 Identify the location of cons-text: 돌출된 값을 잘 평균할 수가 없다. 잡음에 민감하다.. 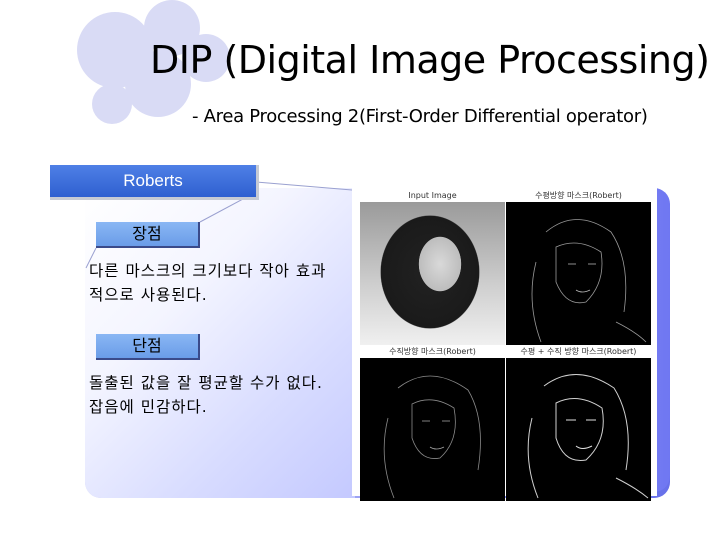
(206, 395).